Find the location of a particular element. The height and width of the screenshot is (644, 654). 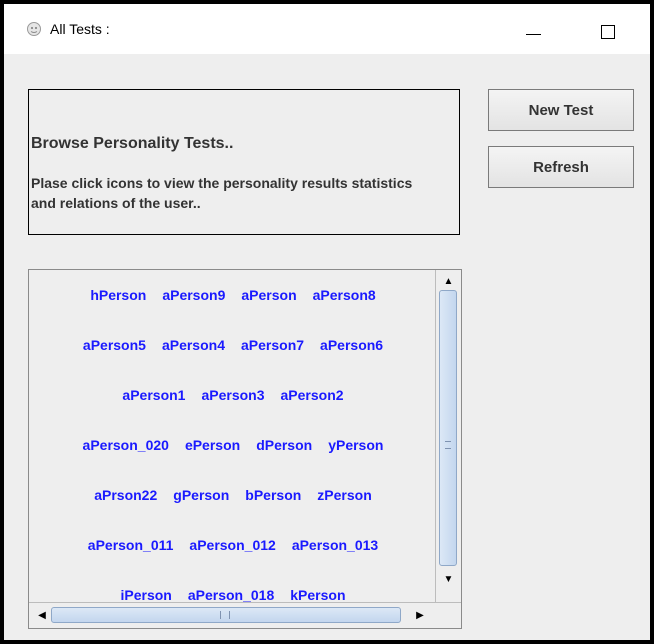

person-link: dPerson is located at coordinates (284, 445).